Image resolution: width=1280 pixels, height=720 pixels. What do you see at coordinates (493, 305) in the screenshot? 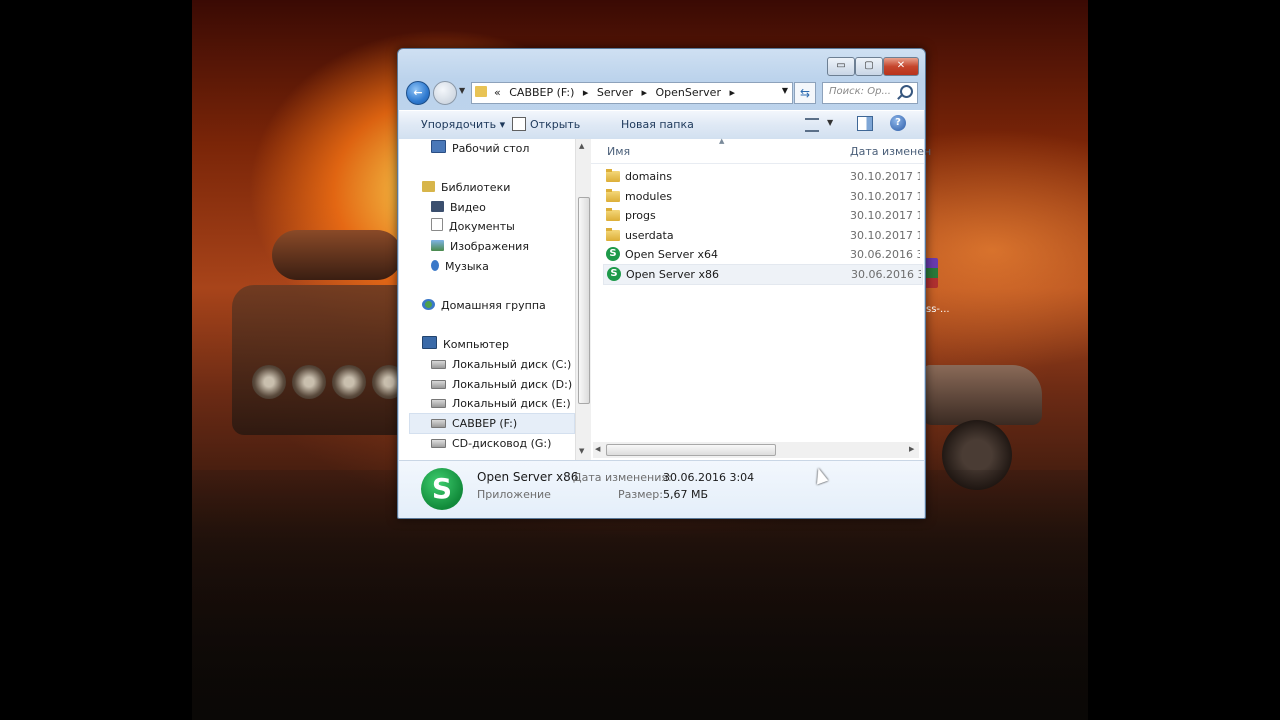
I see `sidebar-item-label: Домашняя группа` at bounding box center [493, 305].